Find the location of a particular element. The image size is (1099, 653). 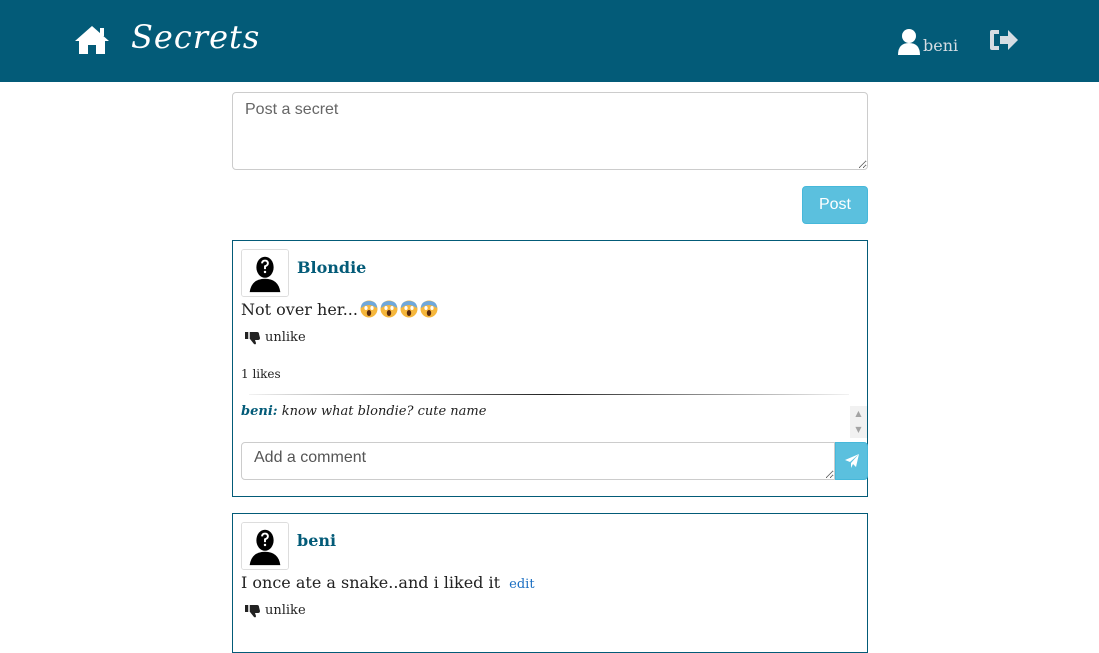

edit-link: edit is located at coordinates (521, 584).